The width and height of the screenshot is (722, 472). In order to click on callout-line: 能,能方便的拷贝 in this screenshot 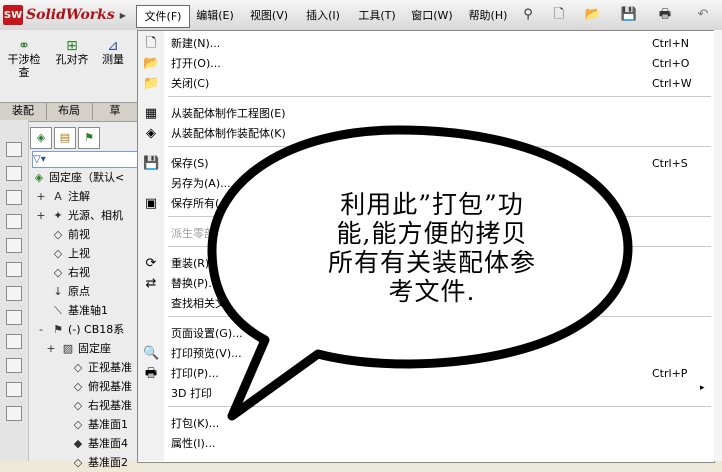, I will do `click(432, 233)`.